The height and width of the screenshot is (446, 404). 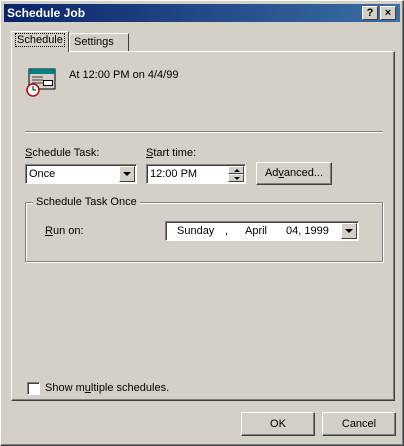 I want to click on title-bar: Schedule Job ? ×, so click(x=202, y=13).